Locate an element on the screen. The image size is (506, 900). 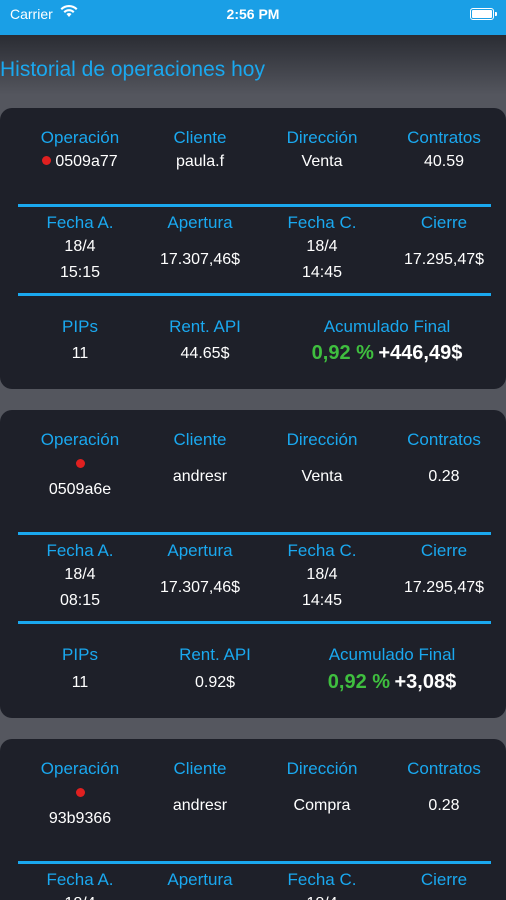
status-time: 2:56 PM is located at coordinates (253, 14).